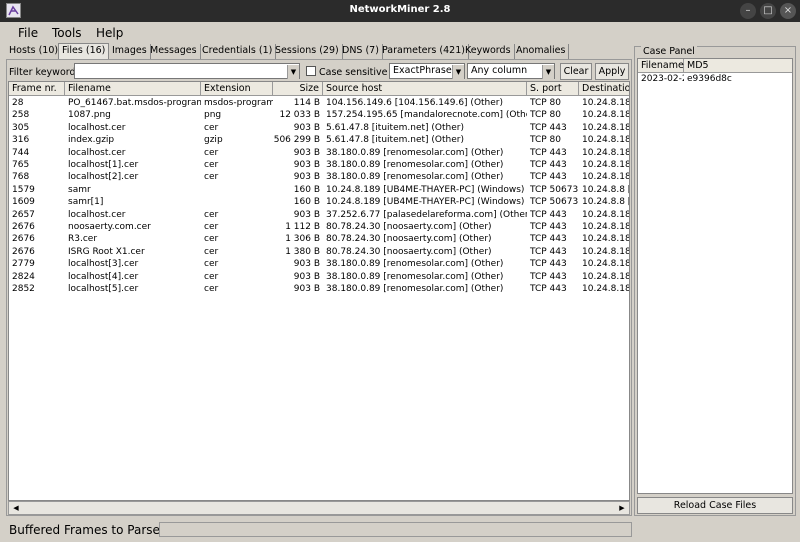  What do you see at coordinates (669, 51) in the screenshot?
I see `case-panel-title: Case Panel` at bounding box center [669, 51].